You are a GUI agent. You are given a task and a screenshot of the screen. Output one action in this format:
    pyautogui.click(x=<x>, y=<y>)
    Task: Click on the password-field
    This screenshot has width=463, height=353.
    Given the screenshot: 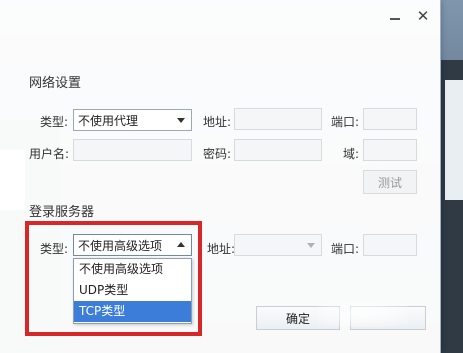 What is the action you would take?
    pyautogui.click(x=278, y=150)
    